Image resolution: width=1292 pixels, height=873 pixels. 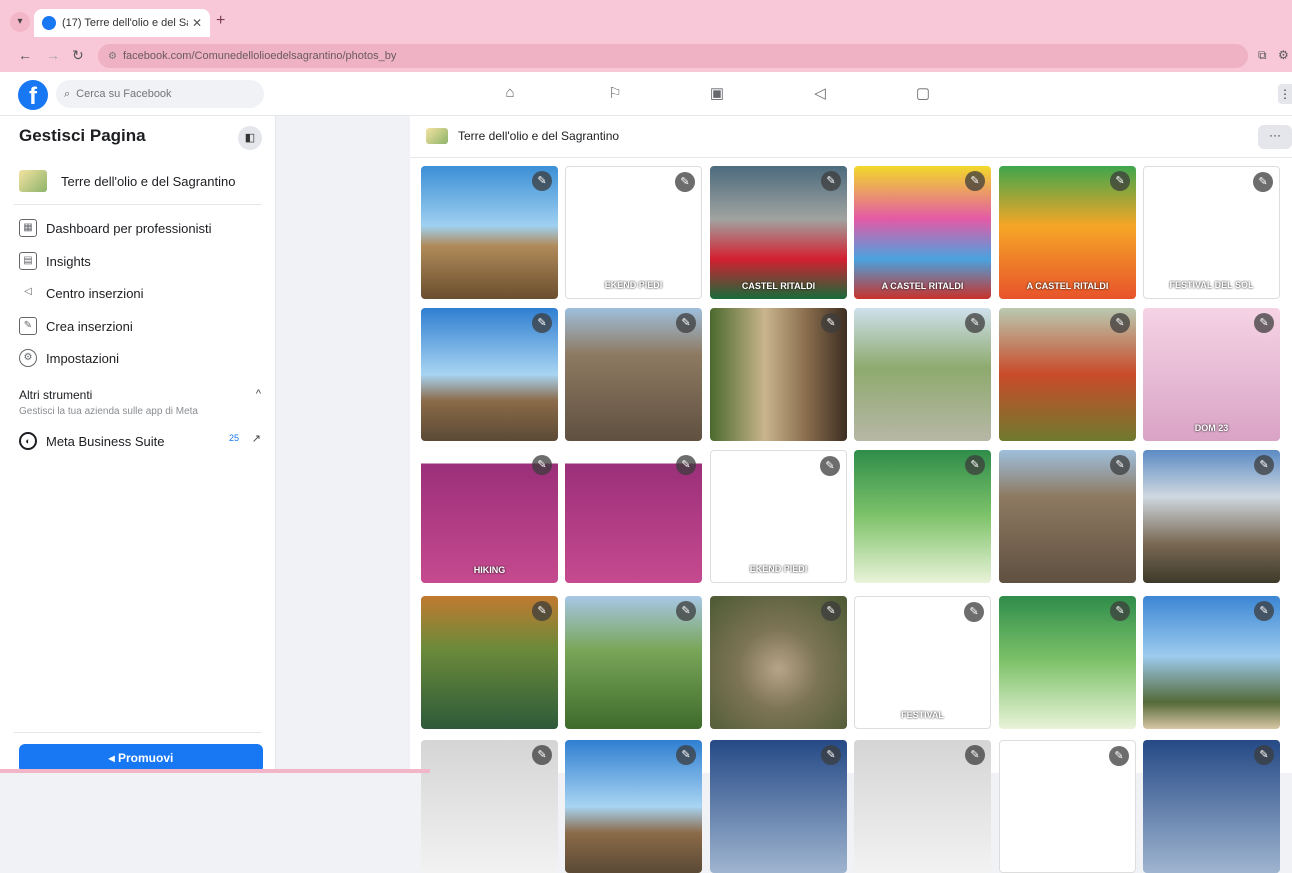 What do you see at coordinates (922, 662) in the screenshot?
I see `photo-tile: ✎ FESTIVAL` at bounding box center [922, 662].